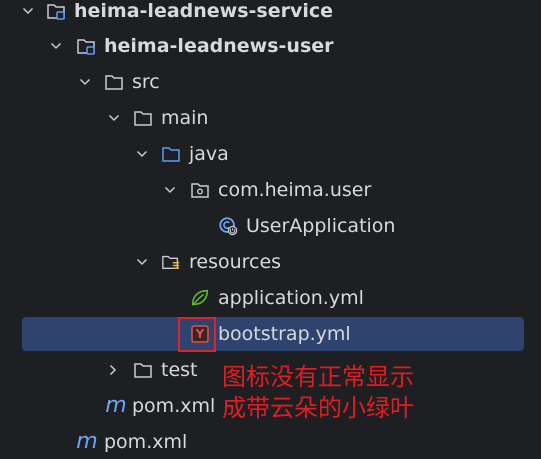 This screenshot has height=459, width=541. I want to click on tree-item-resources: resources, so click(270, 262).